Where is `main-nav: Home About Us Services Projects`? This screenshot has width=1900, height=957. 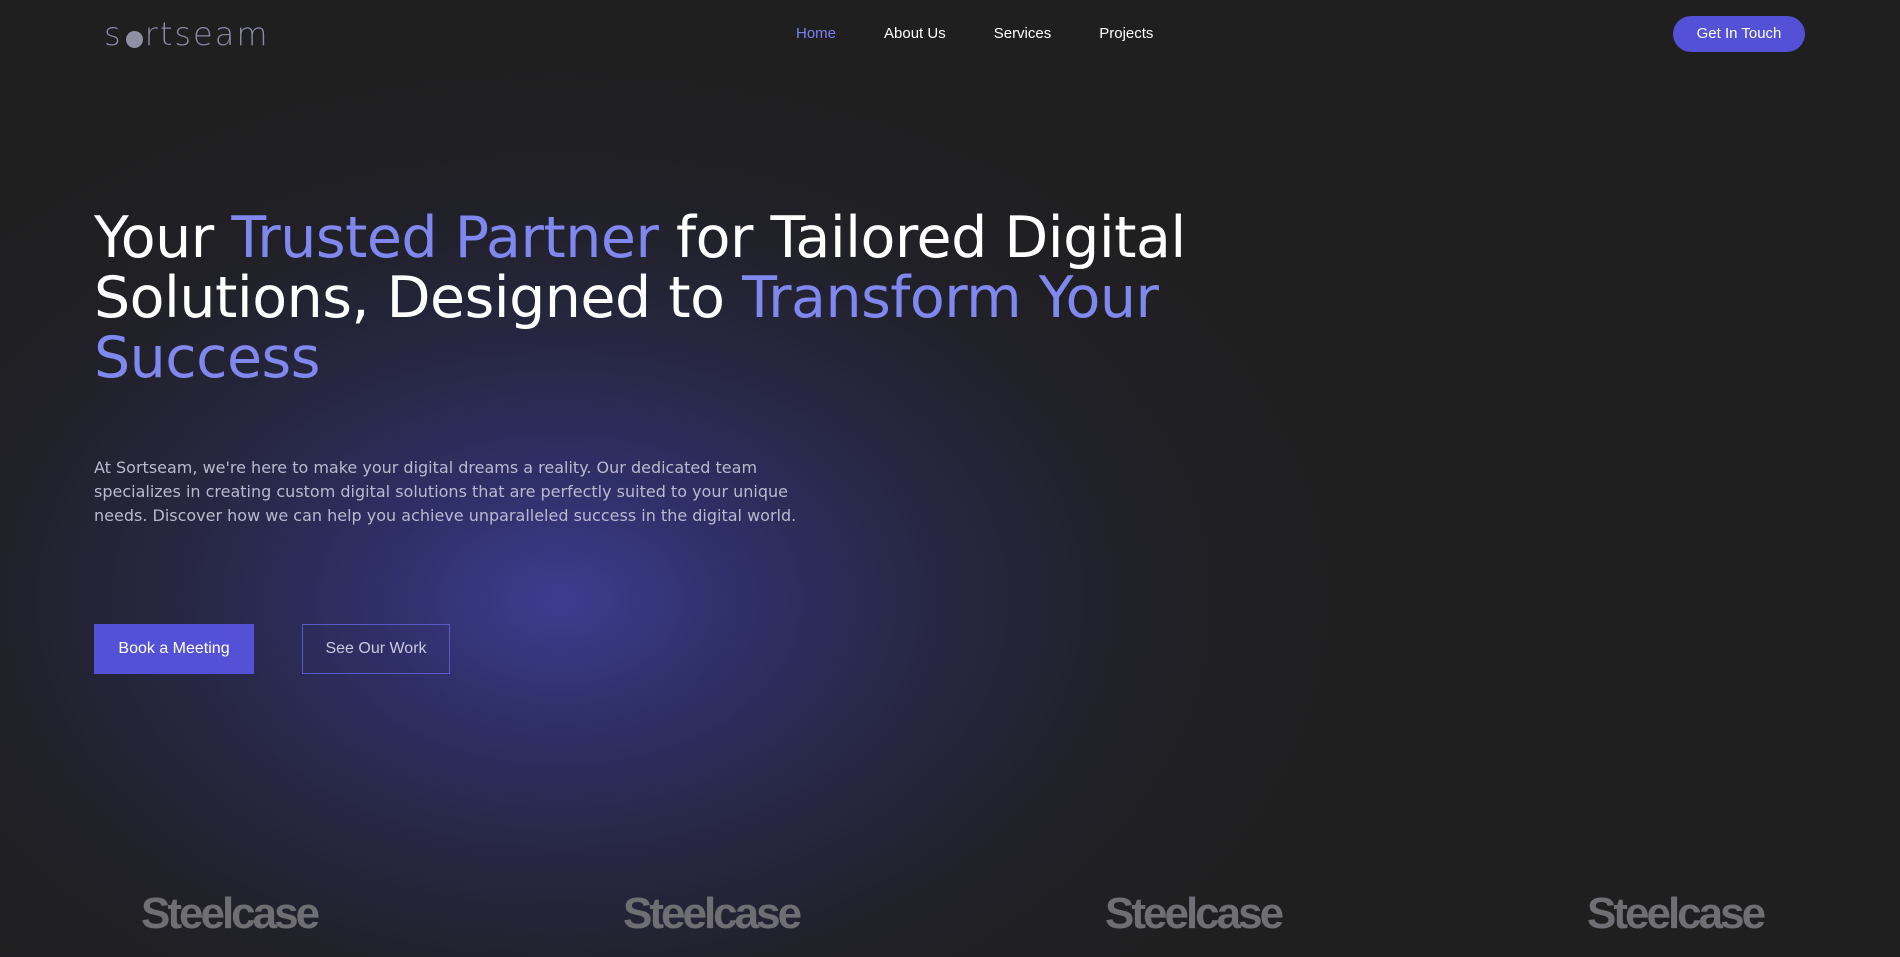 main-nav: Home About Us Services Projects is located at coordinates (974, 34).